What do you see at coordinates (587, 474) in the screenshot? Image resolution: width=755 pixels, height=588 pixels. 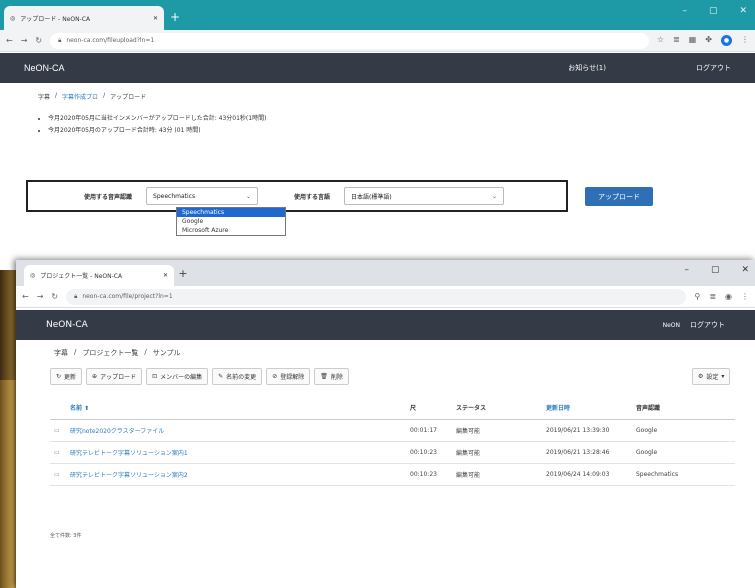 I see `updated-cell: 2019/06/24 14:09:03` at bounding box center [587, 474].